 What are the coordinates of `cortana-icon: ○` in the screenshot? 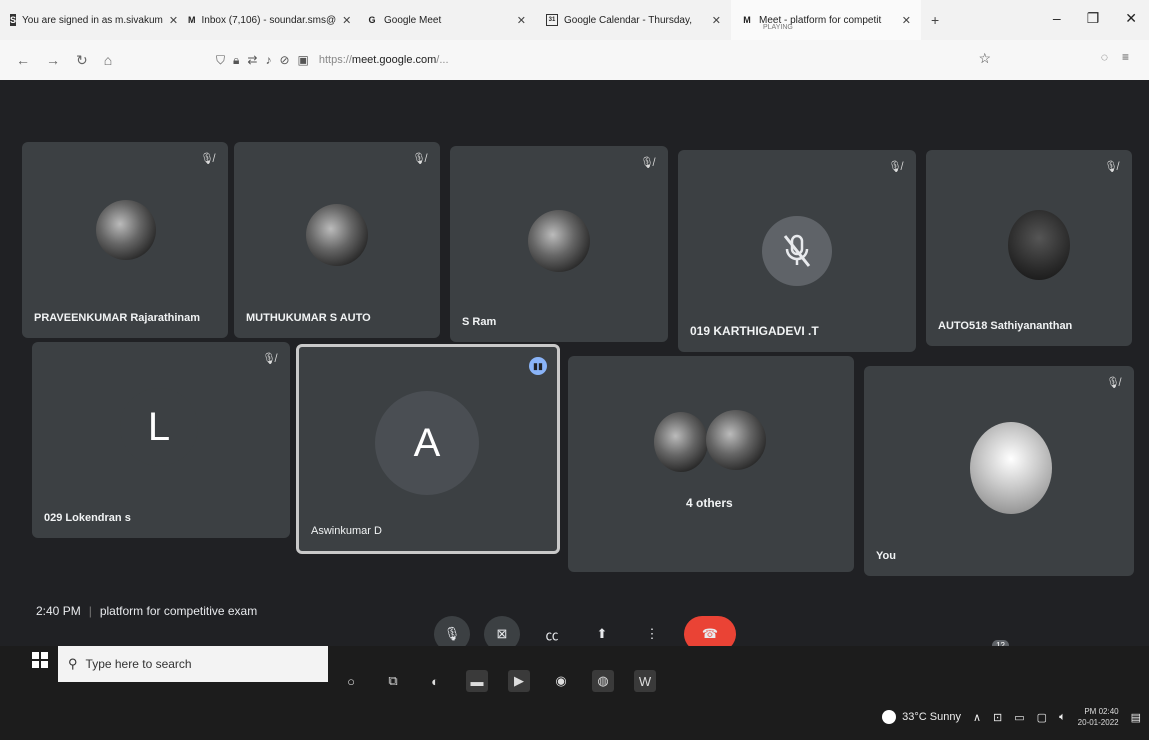 It's located at (351, 681).